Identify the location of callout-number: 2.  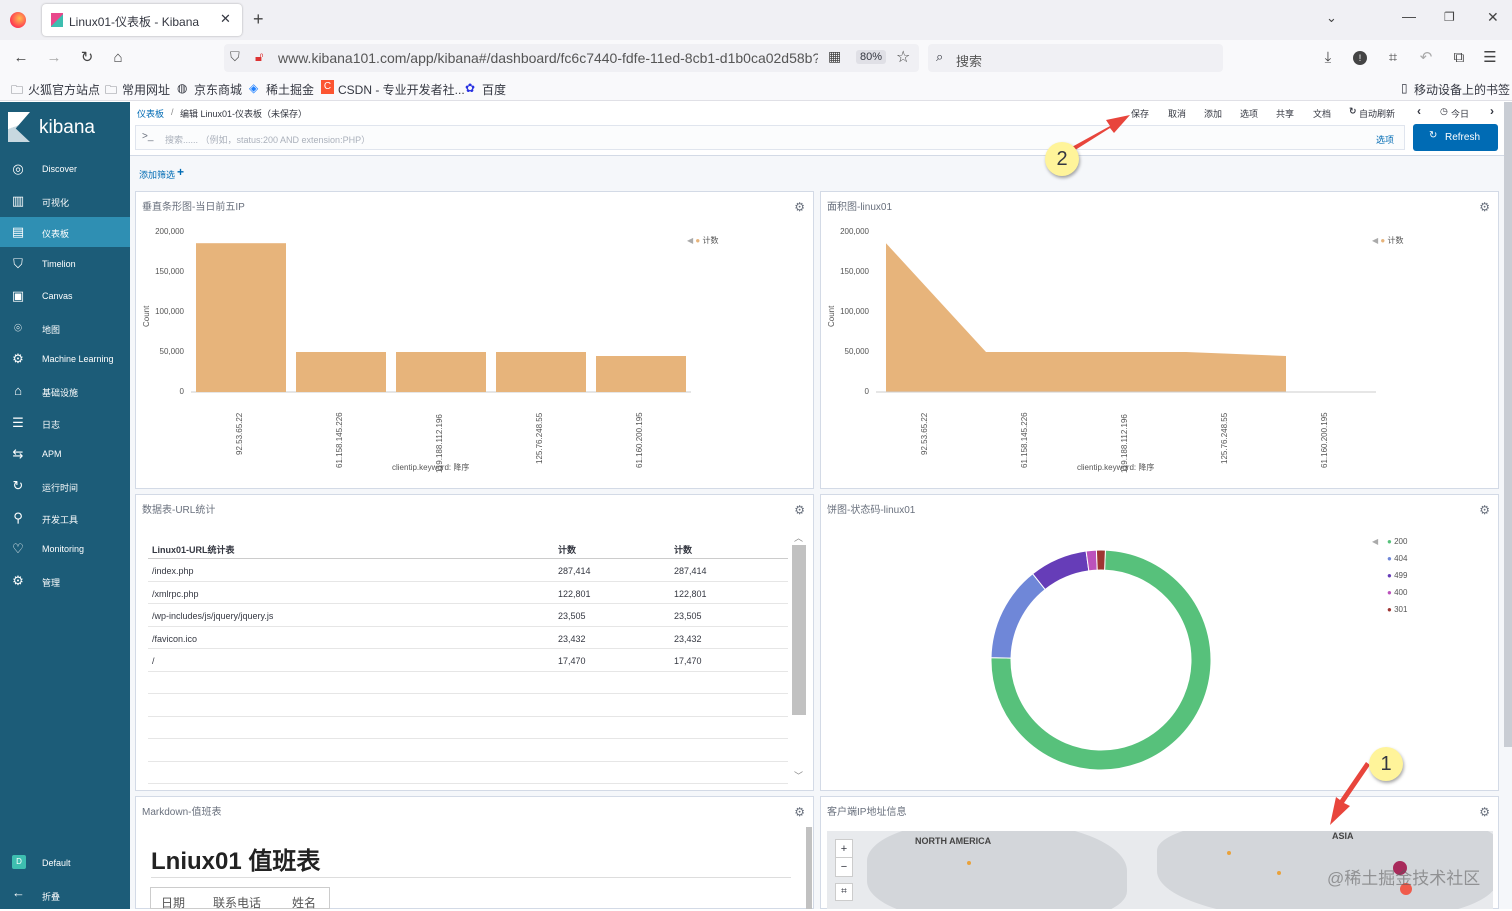
(1062, 159).